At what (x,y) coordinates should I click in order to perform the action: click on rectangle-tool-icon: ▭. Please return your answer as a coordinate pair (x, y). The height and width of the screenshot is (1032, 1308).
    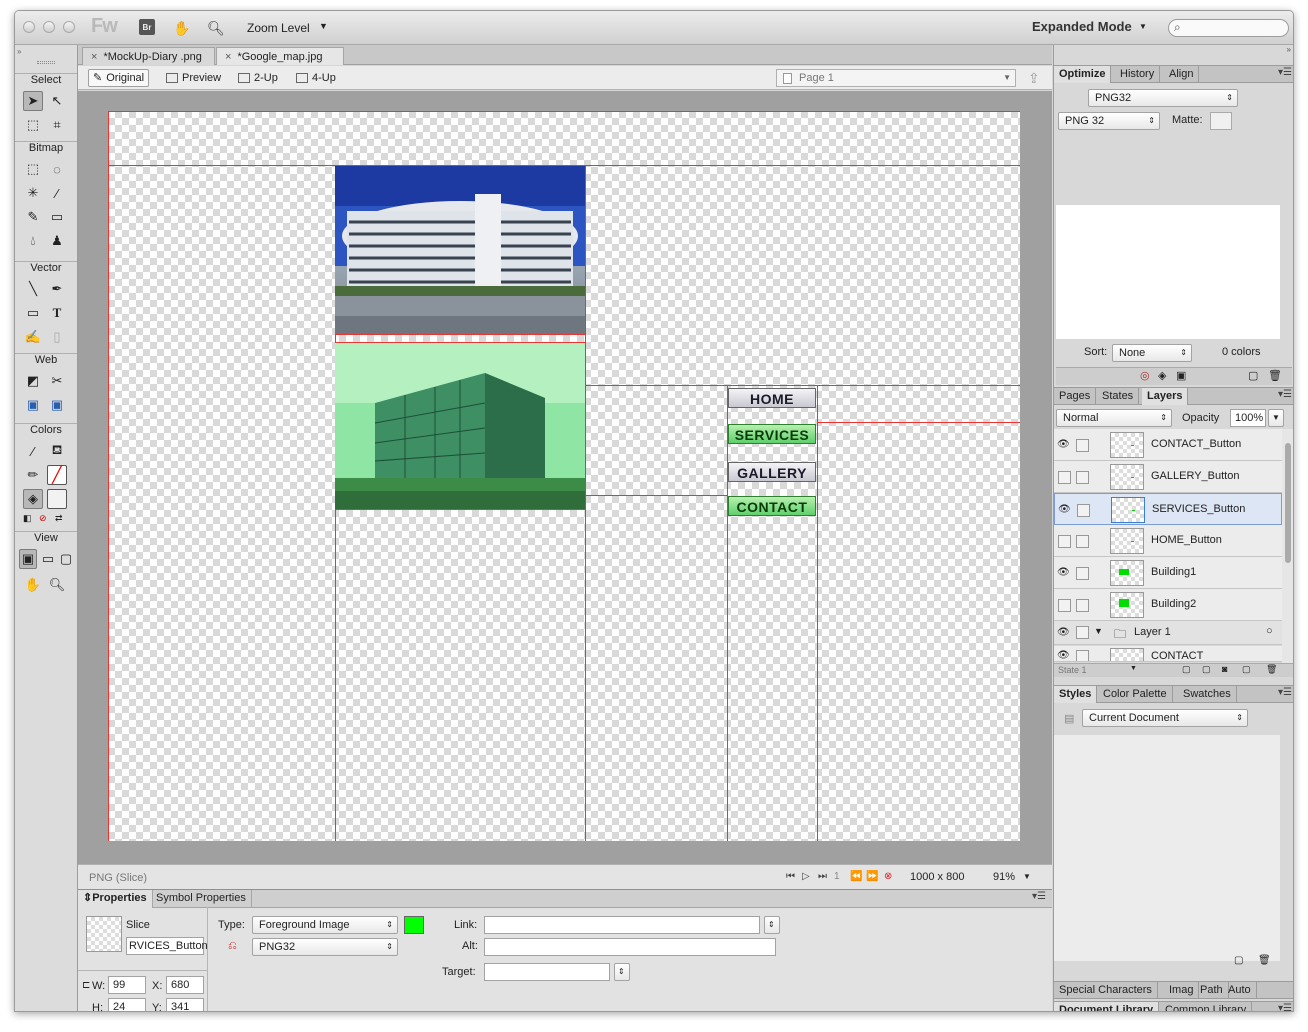
    Looking at the image, I should click on (33, 313).